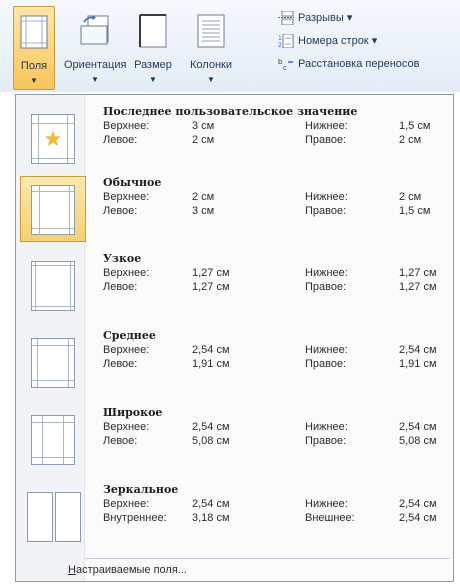  Describe the element at coordinates (34, 66) in the screenshot. I see `margins-label: Поля` at that location.